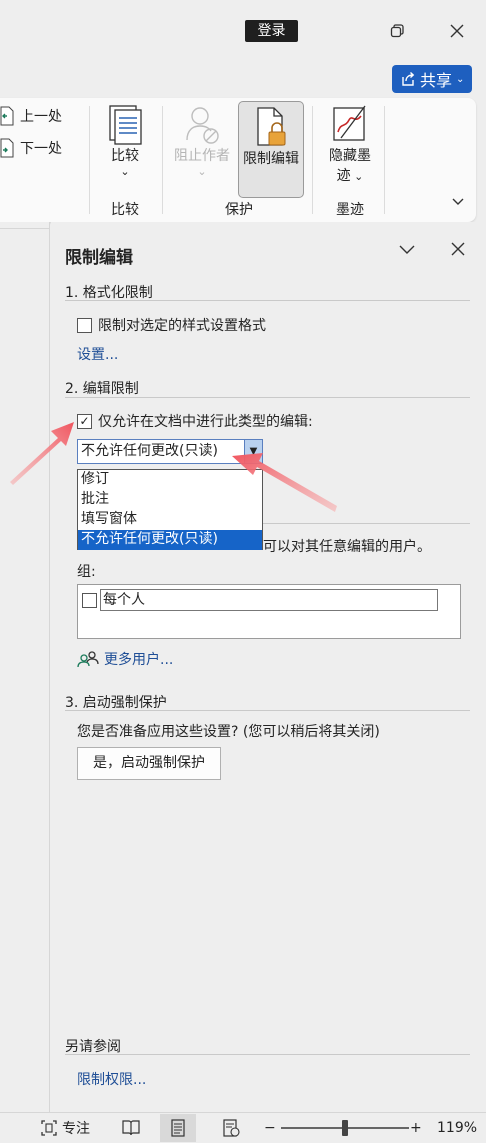 This screenshot has height=1143, width=486. I want to click on section1-heading: 1. 格式化限制, so click(109, 293).